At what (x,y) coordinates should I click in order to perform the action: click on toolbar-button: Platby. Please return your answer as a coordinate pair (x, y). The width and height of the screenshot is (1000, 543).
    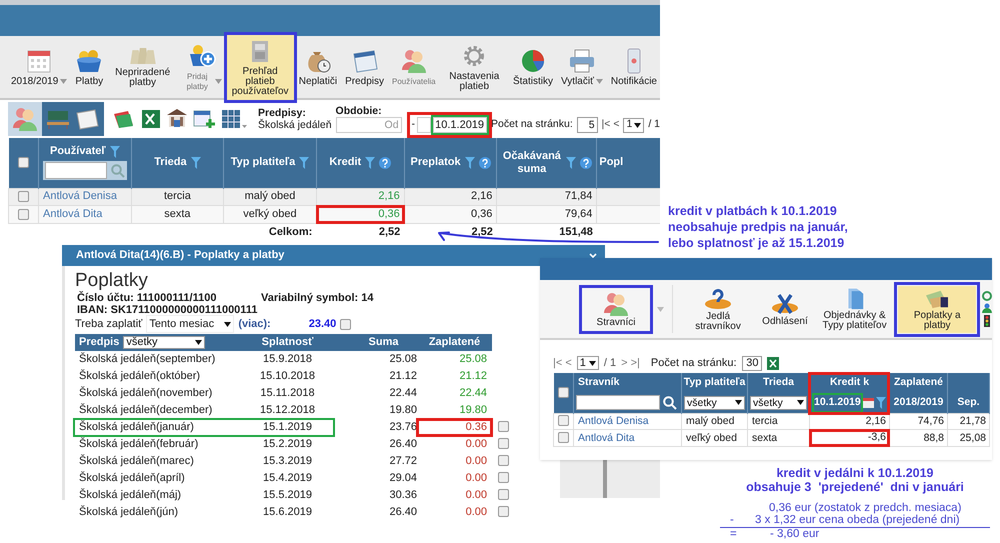
    Looking at the image, I should click on (89, 67).